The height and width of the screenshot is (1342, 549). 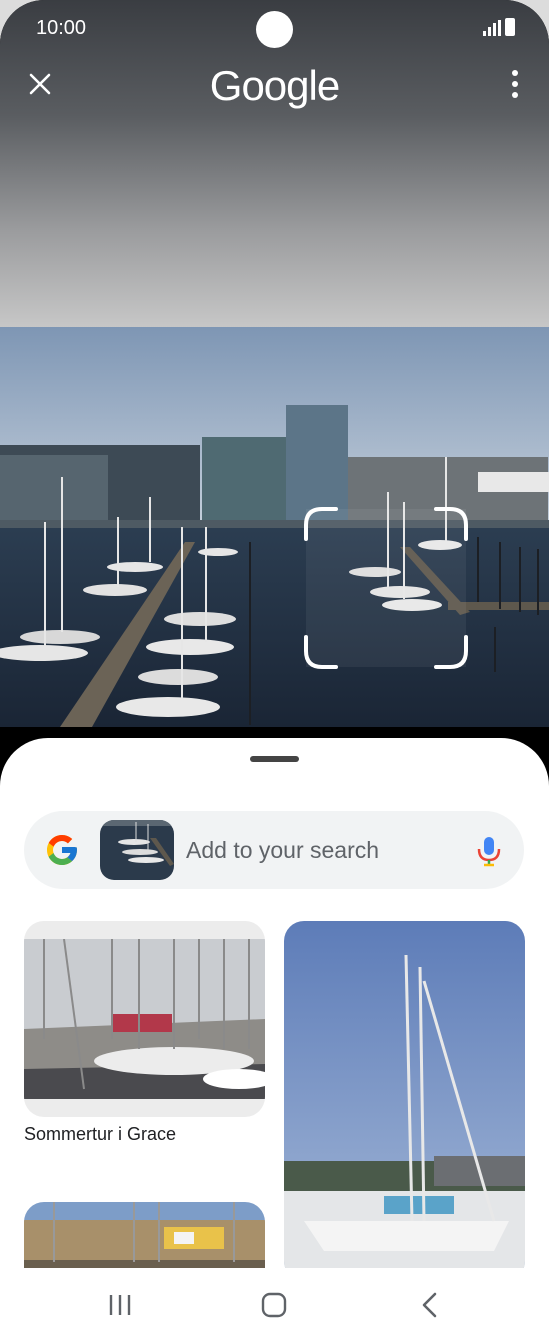 I want to click on query-thumbnail, so click(x=137, y=850).